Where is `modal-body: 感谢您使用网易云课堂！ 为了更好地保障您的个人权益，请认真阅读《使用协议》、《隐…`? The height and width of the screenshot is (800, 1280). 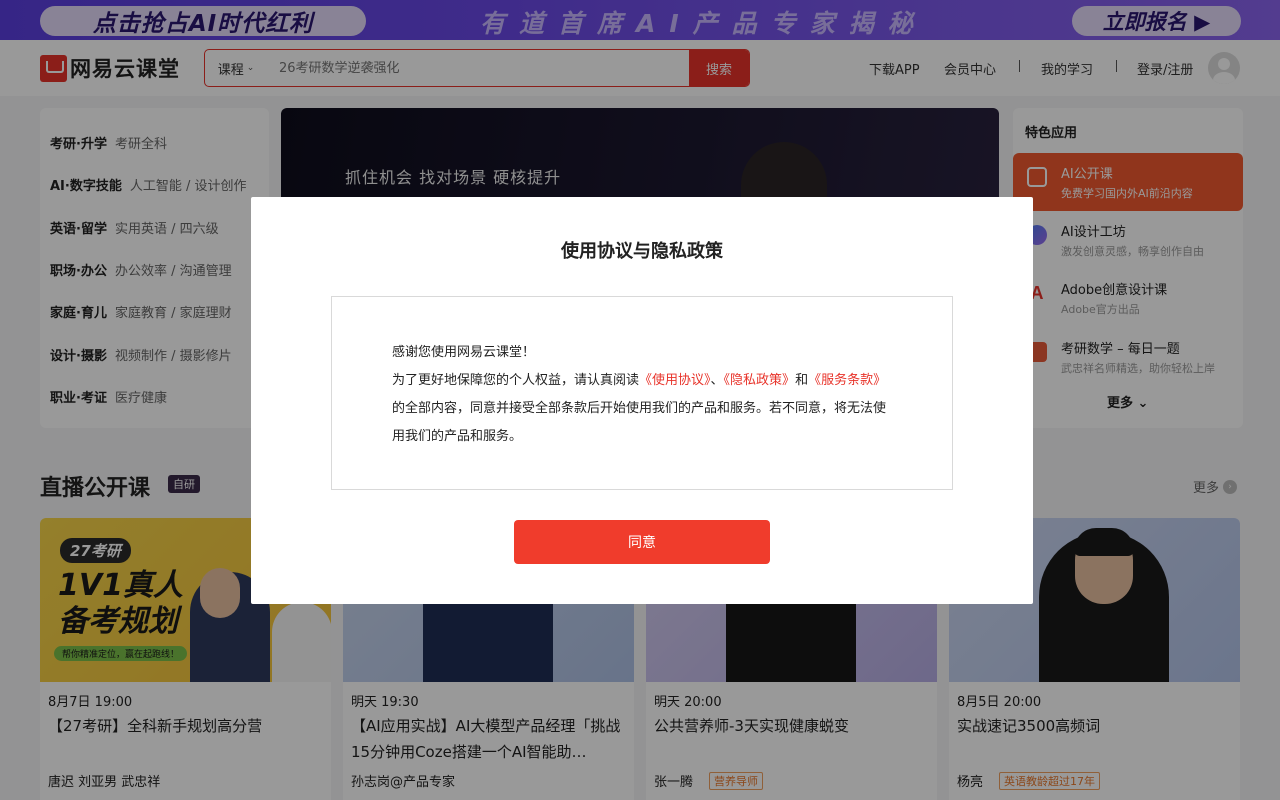
modal-body: 感谢您使用网易云课堂！ 为了更好地保障您的个人权益，请认真阅读《使用协议》、《隐… is located at coordinates (642, 395).